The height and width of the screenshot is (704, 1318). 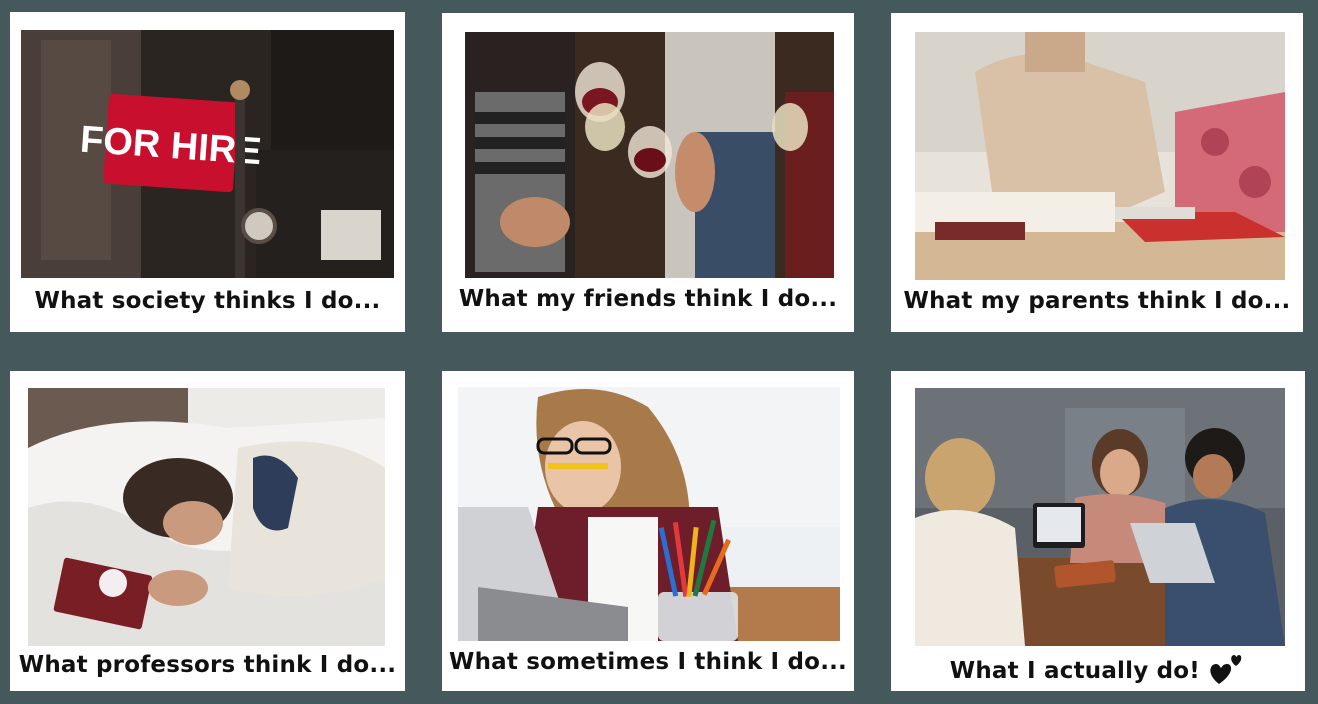 I want to click on friends-toast-photo, so click(x=649, y=155).